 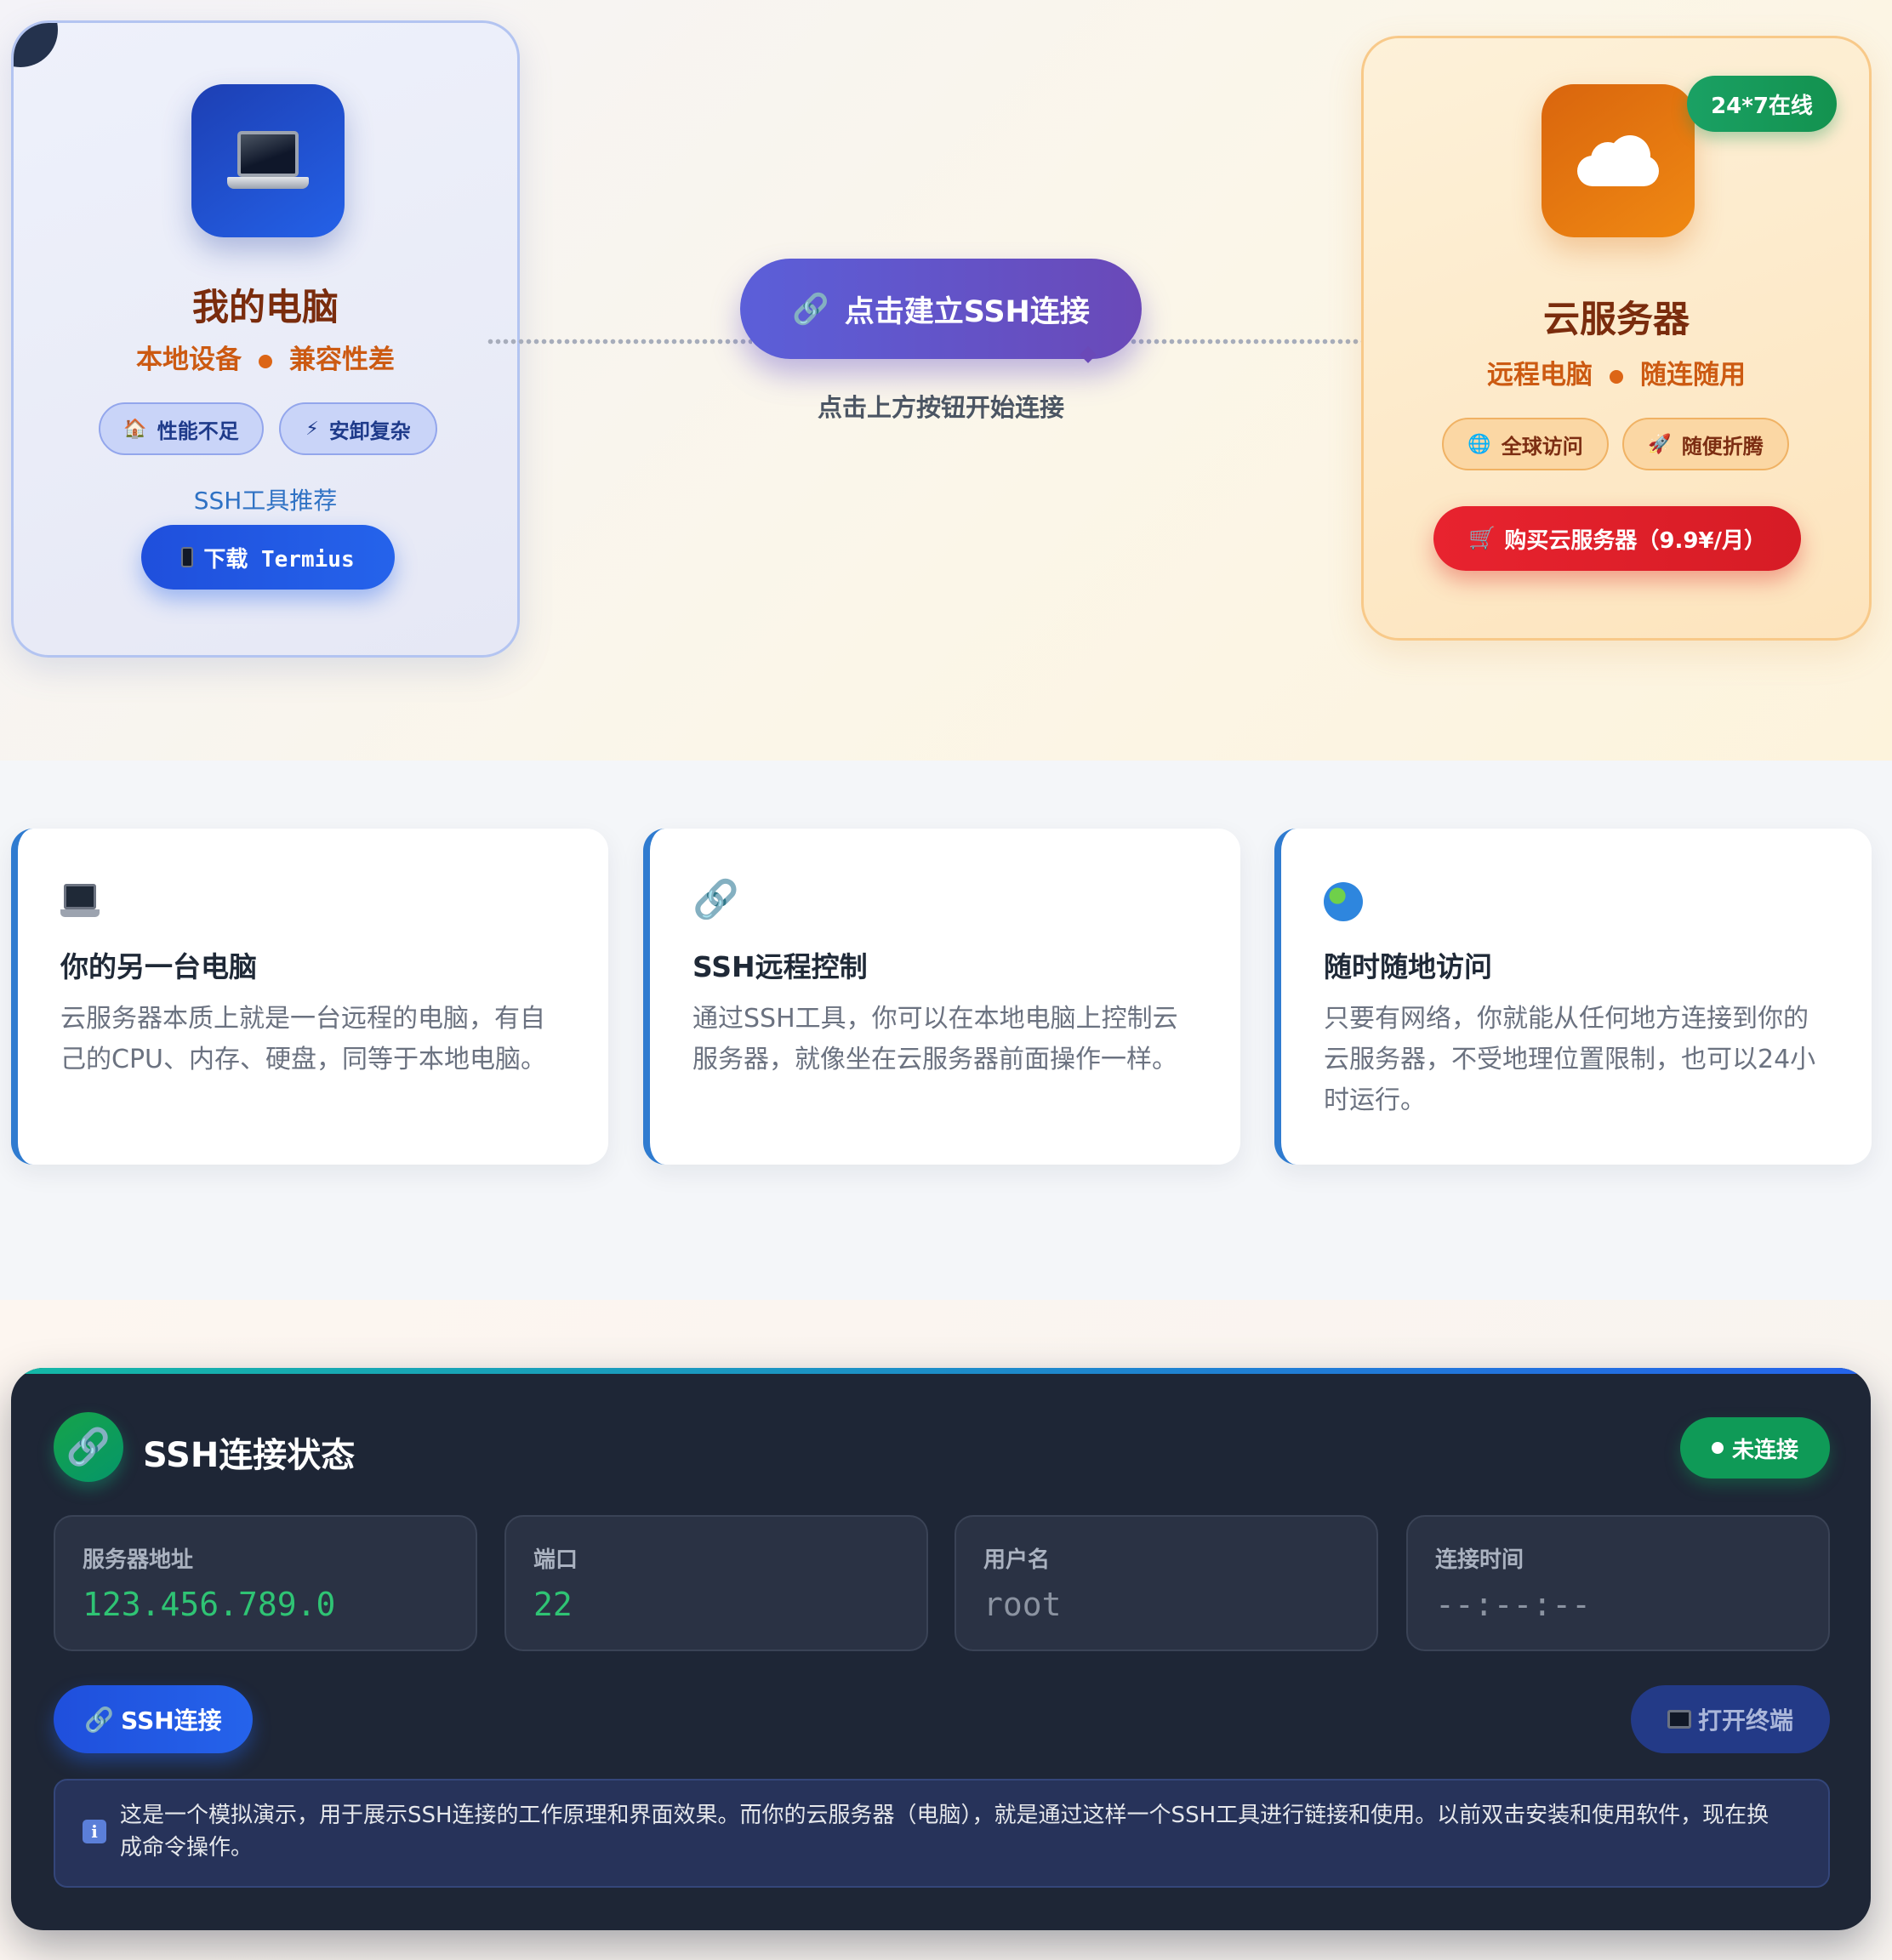 What do you see at coordinates (935, 1039) in the screenshot?
I see `feature-description: 通过SSH工具，你可以在本地电脑上控制云服务器，就像坐在云服务器前面操作一样。` at bounding box center [935, 1039].